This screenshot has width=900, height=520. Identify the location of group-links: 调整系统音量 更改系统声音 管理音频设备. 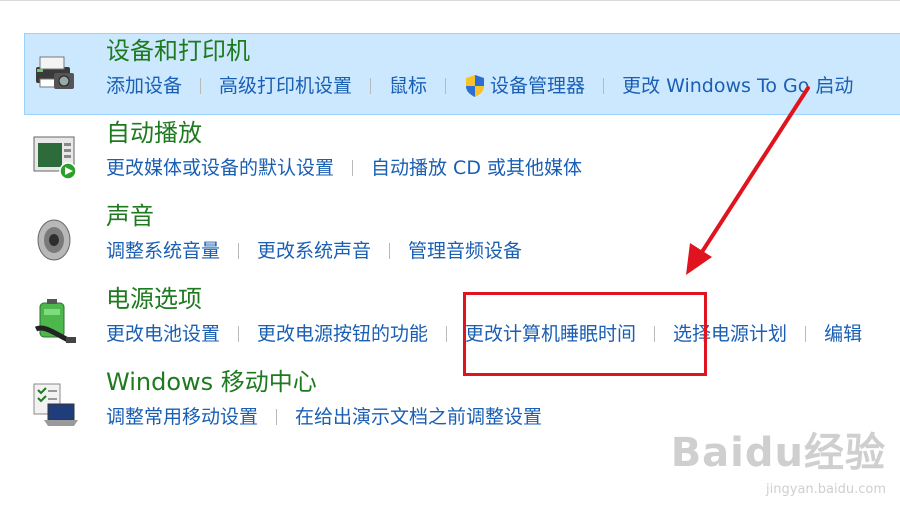
(314, 251).